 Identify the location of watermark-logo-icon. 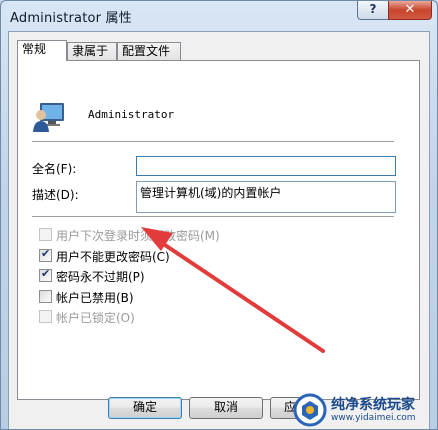
(310, 410).